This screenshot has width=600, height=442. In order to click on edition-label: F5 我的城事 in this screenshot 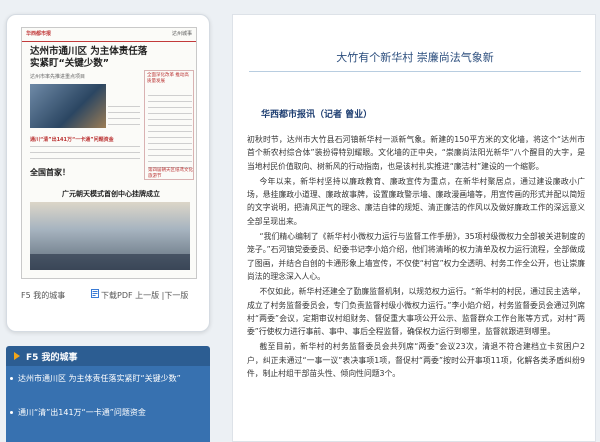, I will do `click(43, 295)`.